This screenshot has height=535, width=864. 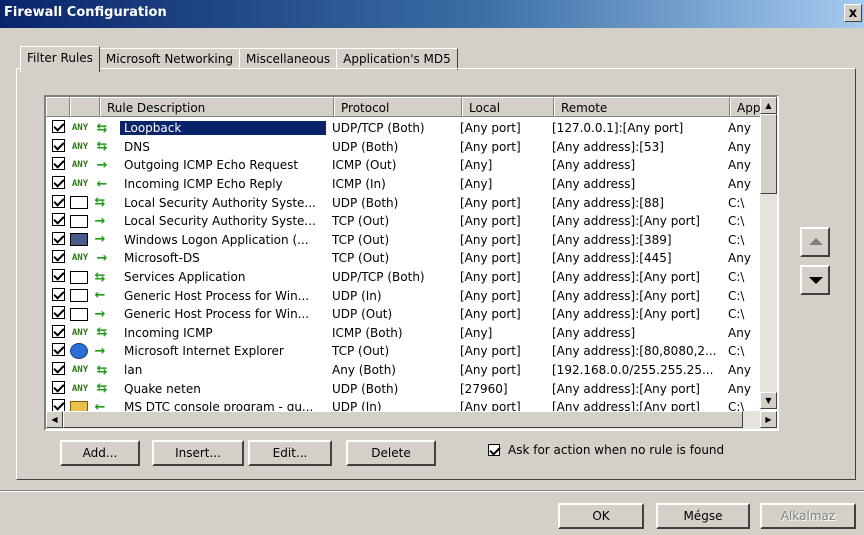 I want to click on window-title: Firewall Configuration, so click(x=85, y=12).